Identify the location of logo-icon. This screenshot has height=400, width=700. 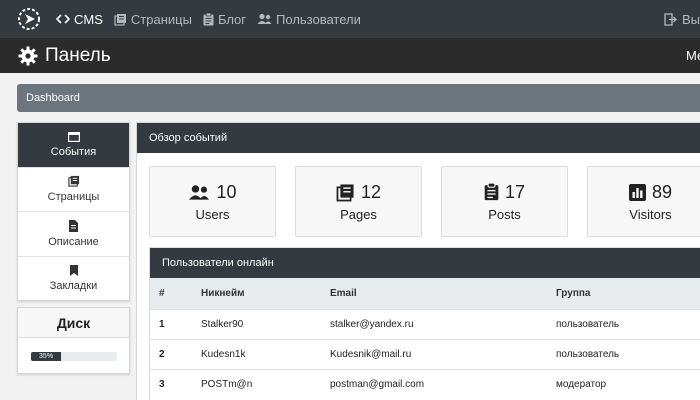
(29, 19).